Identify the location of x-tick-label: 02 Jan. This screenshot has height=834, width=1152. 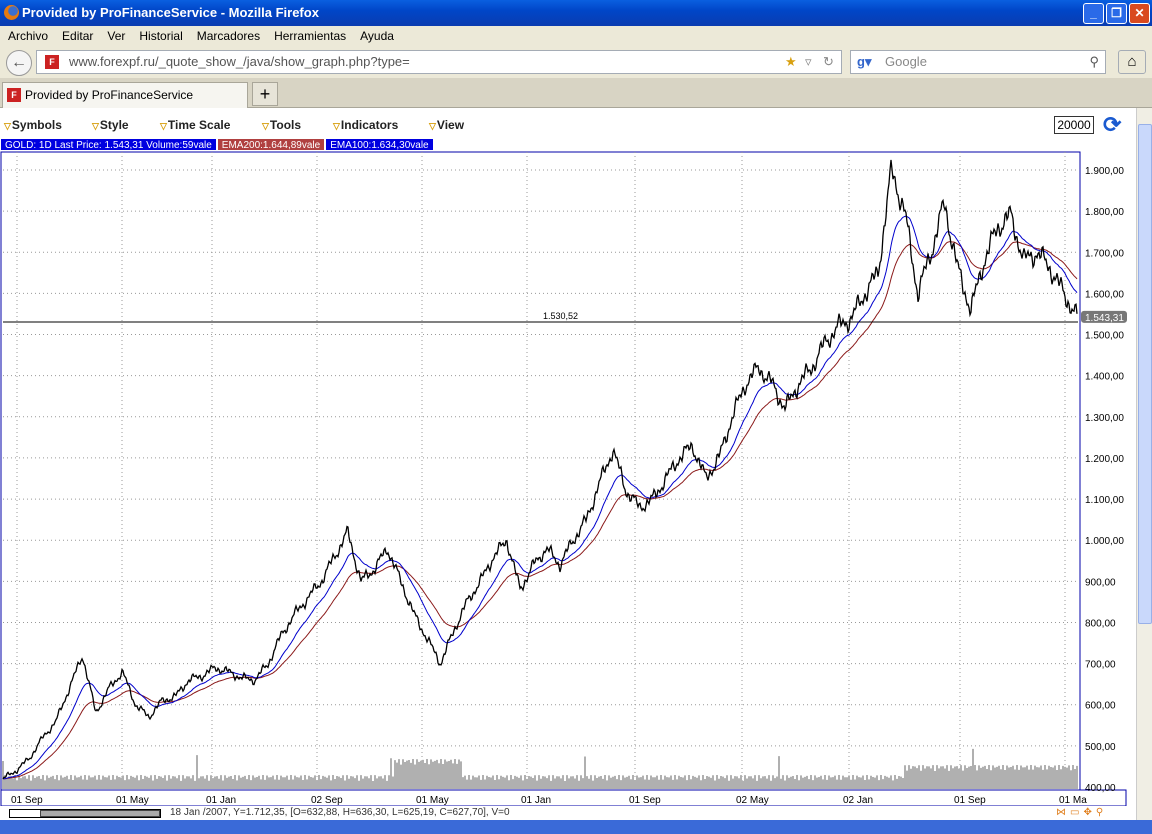
(858, 800).